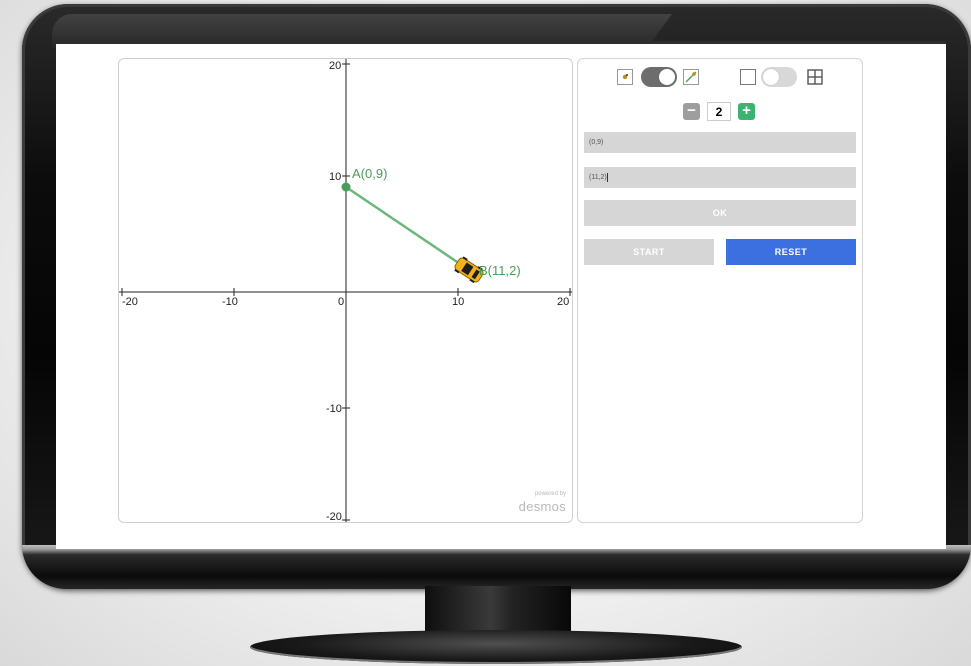  I want to click on y-tick-label: 10, so click(335, 177).